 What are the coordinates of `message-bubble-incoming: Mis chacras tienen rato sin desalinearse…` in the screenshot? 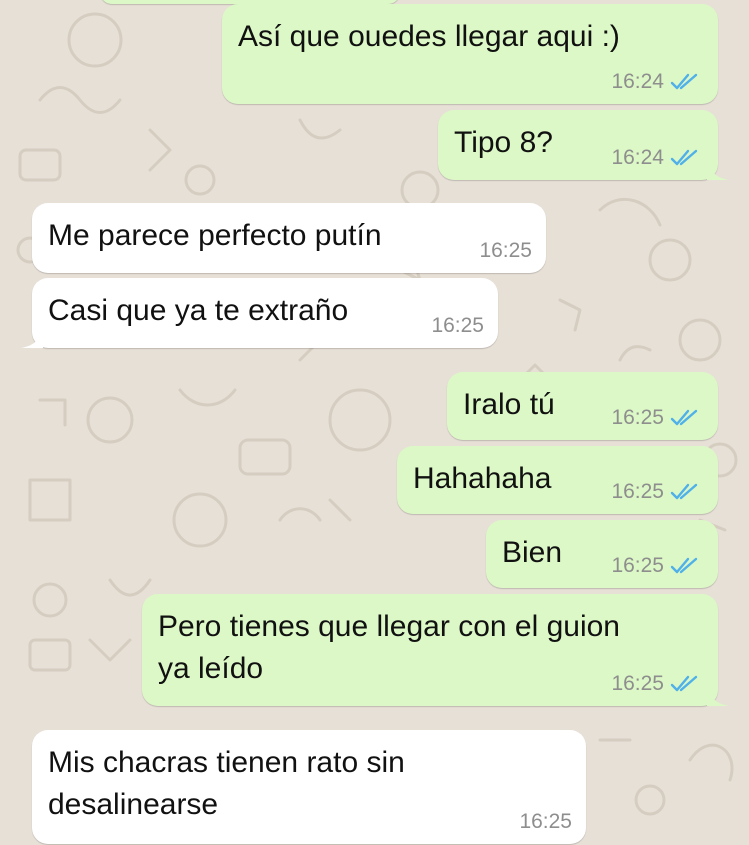 It's located at (309, 787).